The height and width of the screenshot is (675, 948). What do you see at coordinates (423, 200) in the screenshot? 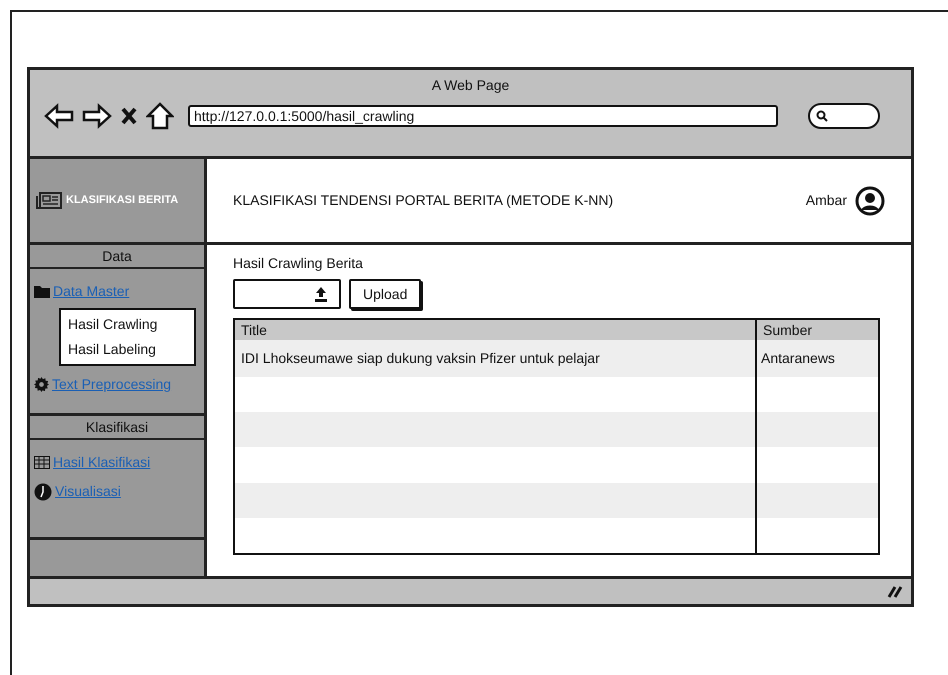
I see `page-title: KLASIFIKASI TENDENSI PORTAL BERITA (METODE K-NN)` at bounding box center [423, 200].